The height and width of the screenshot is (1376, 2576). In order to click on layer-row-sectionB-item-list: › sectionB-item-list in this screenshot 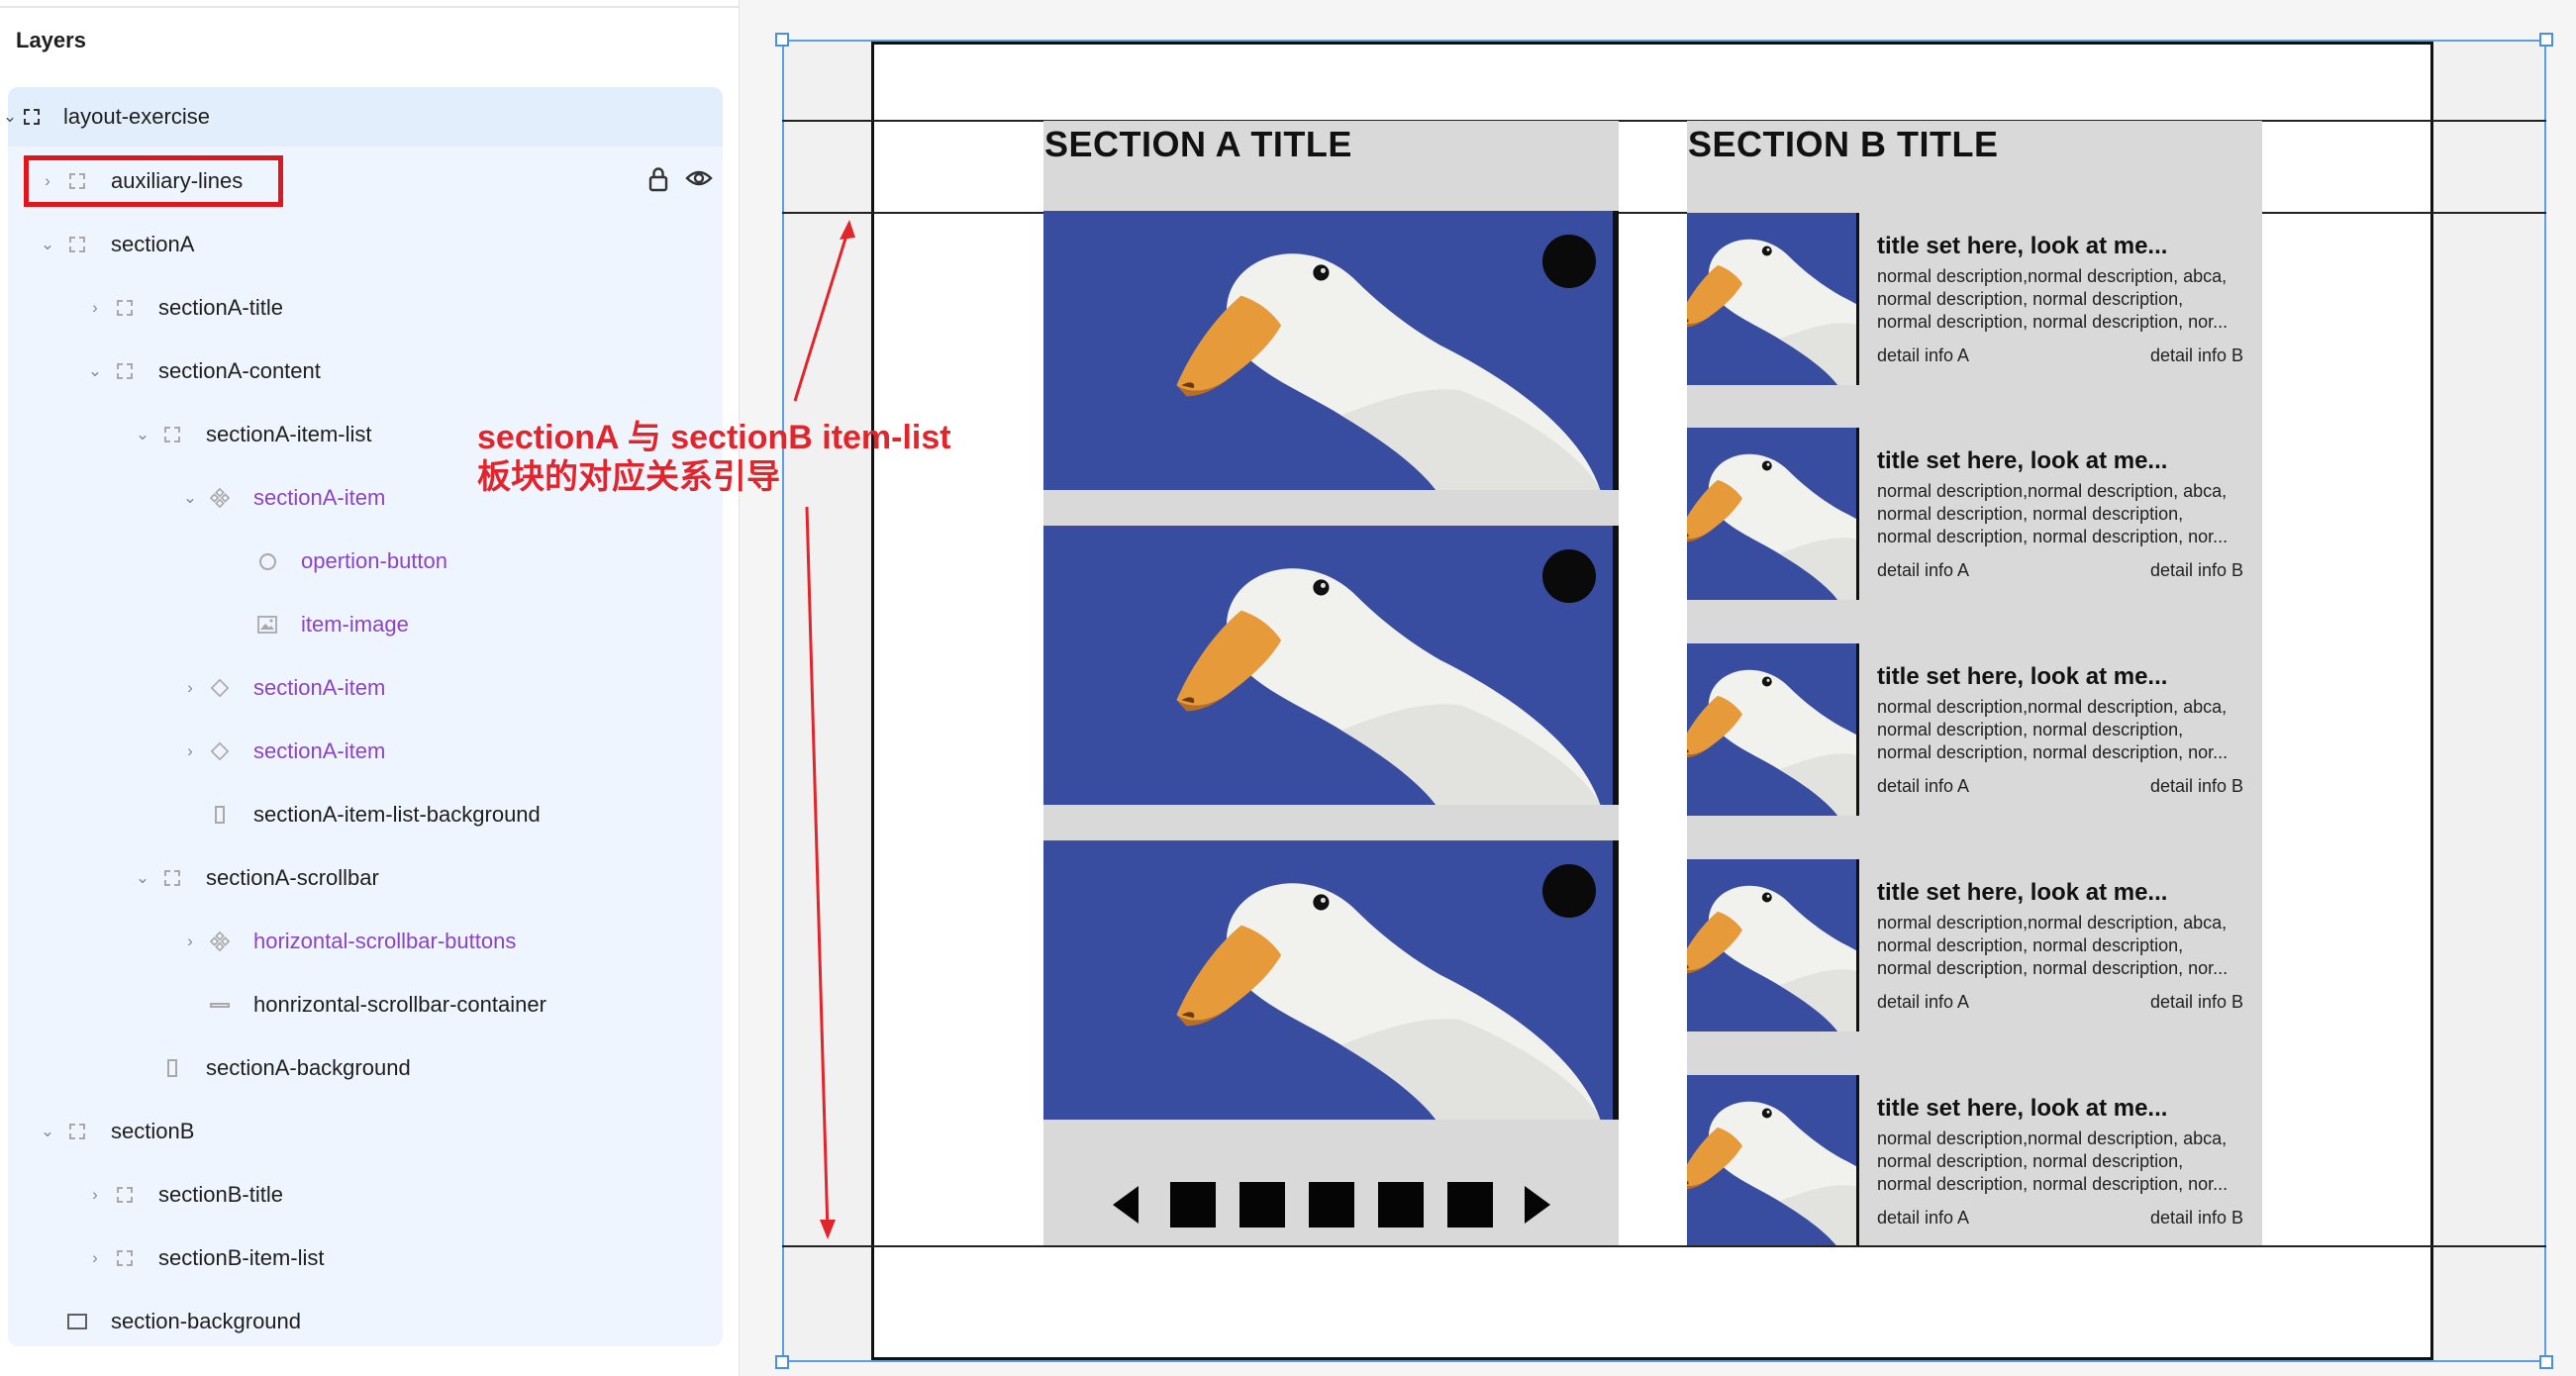, I will do `click(366, 1258)`.